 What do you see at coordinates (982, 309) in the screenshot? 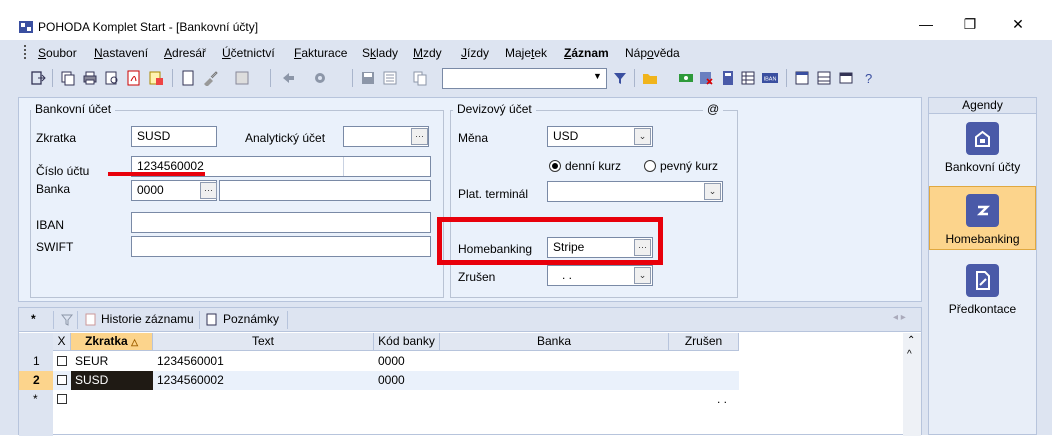
I see `sidebar-item-label: Předkontace` at bounding box center [982, 309].